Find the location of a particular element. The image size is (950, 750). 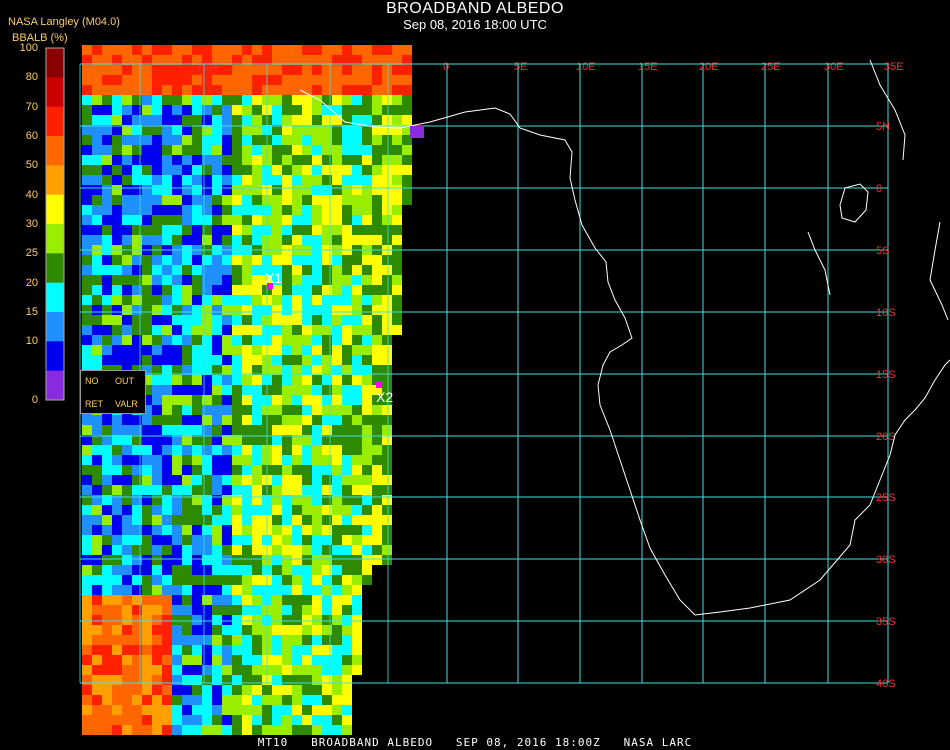

colorbar-tick-label: 0 is located at coordinates (34, 400).